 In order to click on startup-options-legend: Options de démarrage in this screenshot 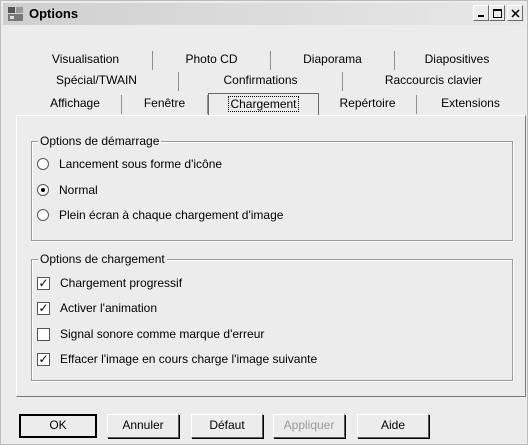, I will do `click(100, 141)`.